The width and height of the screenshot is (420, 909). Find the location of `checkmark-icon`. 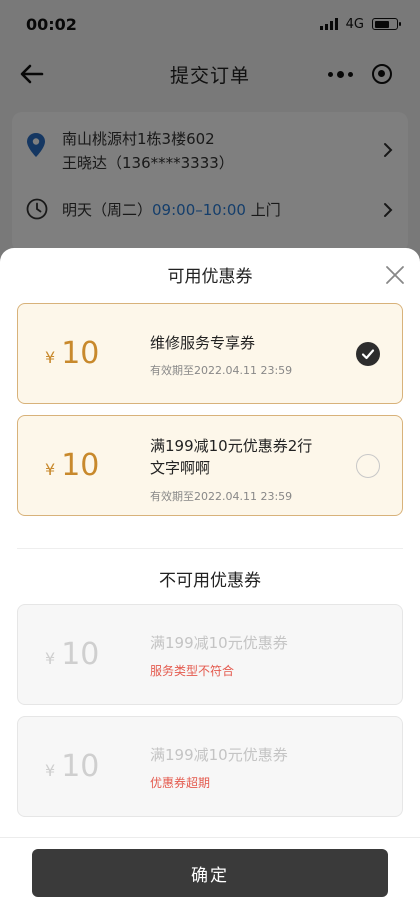

checkmark-icon is located at coordinates (368, 354).